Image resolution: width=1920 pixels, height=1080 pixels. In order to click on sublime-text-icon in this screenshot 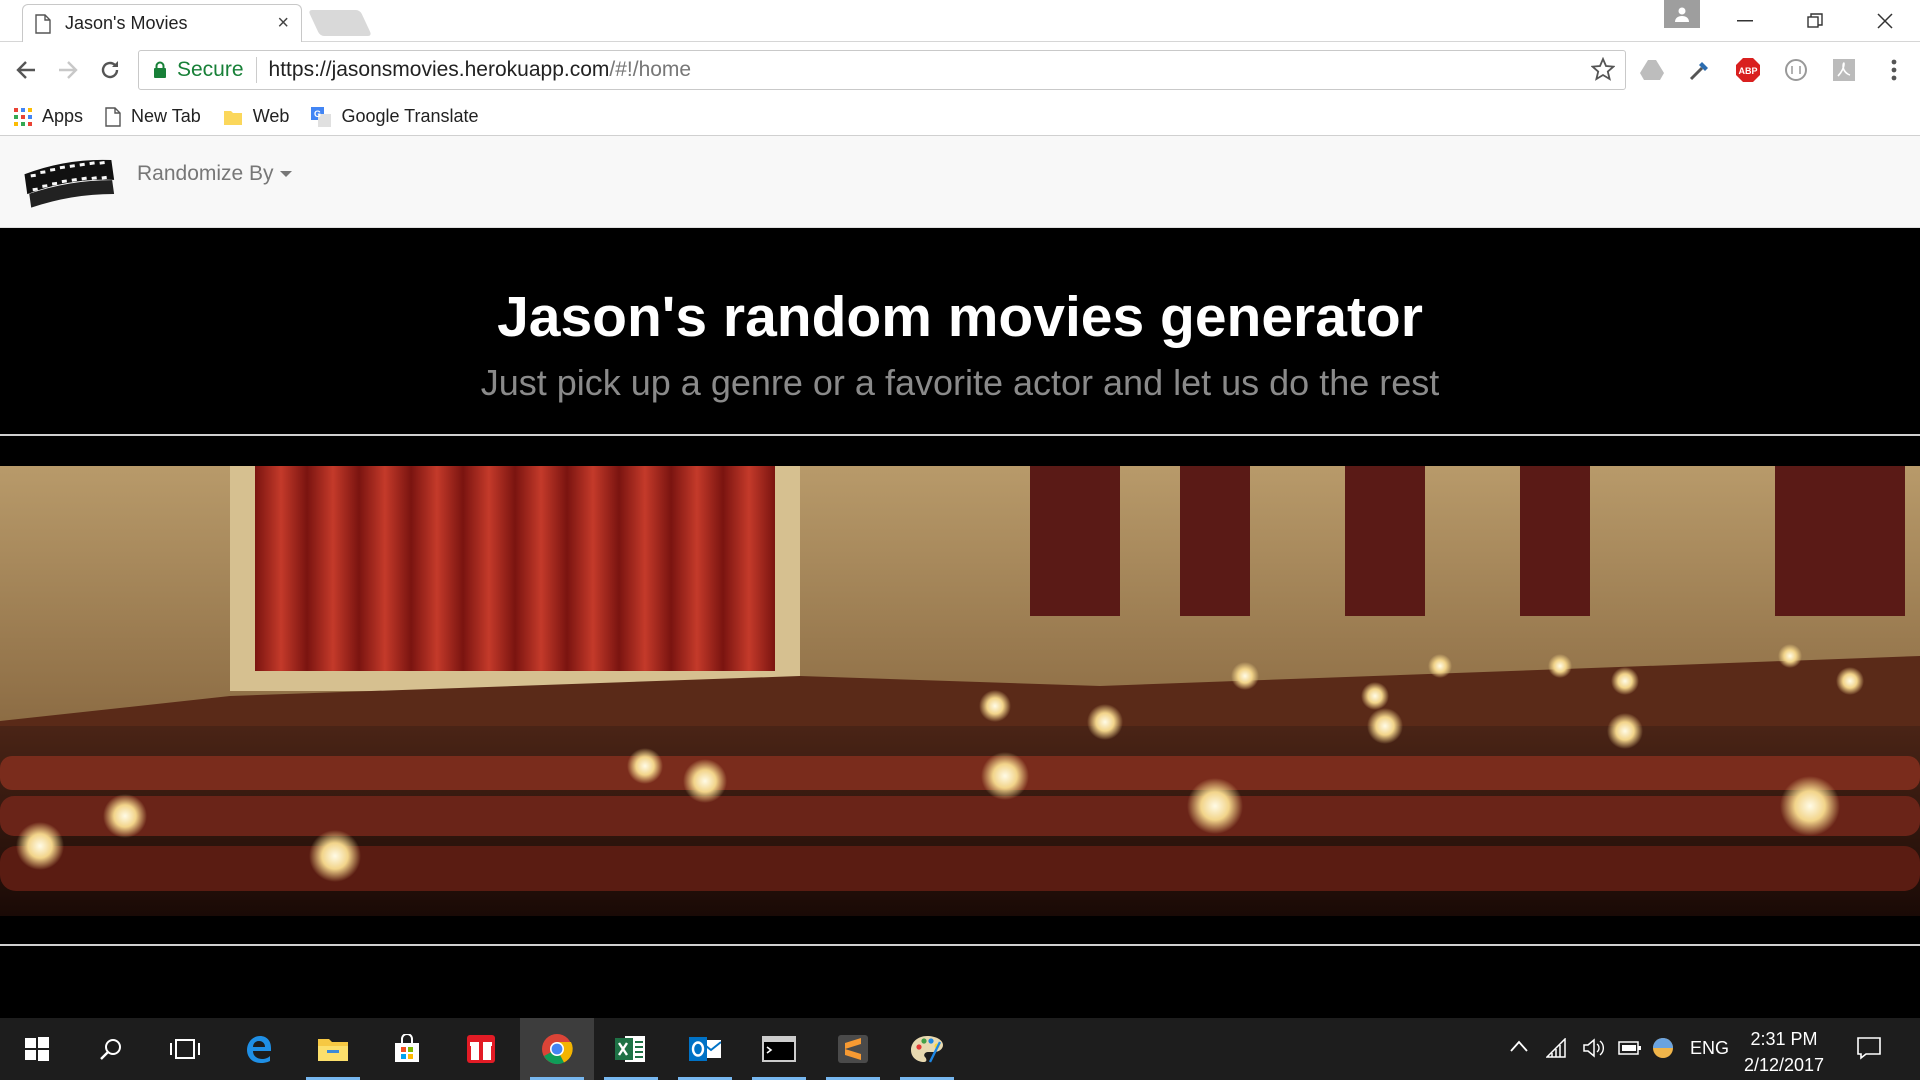, I will do `click(853, 1049)`.